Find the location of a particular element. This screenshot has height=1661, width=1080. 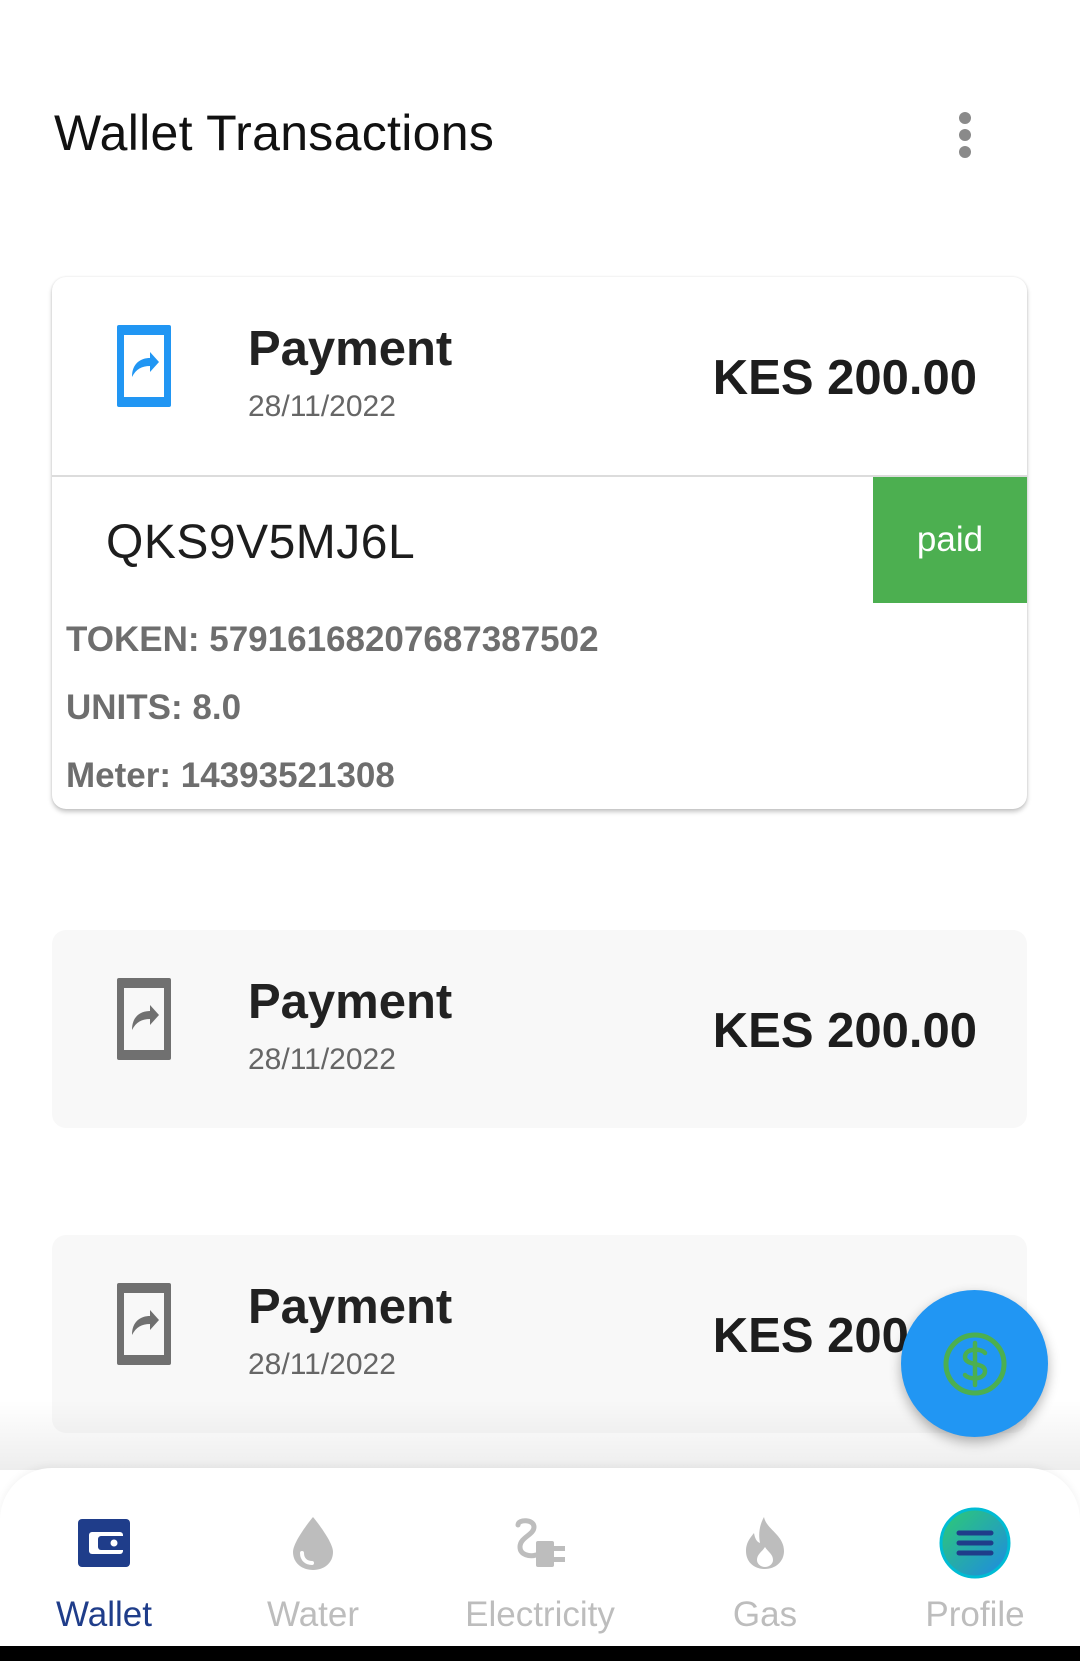

profile-menu-icon is located at coordinates (975, 1543).